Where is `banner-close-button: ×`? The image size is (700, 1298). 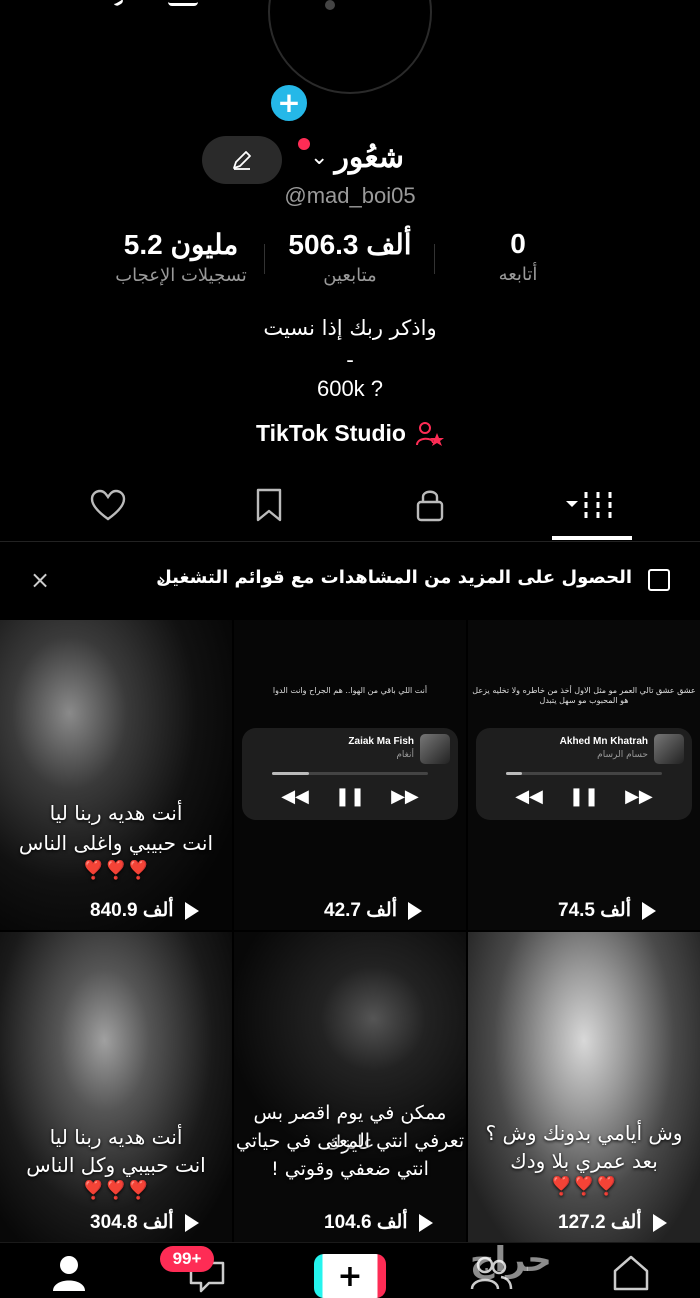
banner-close-button: × is located at coordinates (40, 580).